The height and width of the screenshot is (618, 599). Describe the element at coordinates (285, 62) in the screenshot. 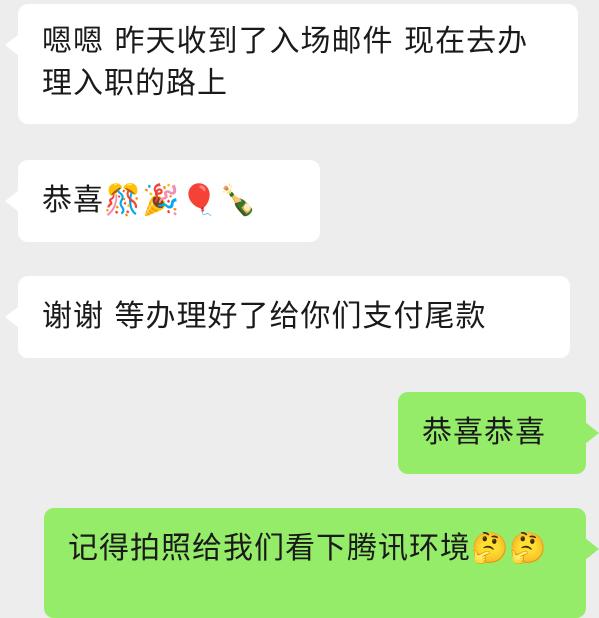

I see `message-text: 嗯嗯 昨天收到了入场邮件 现在去办理入职的路上` at that location.